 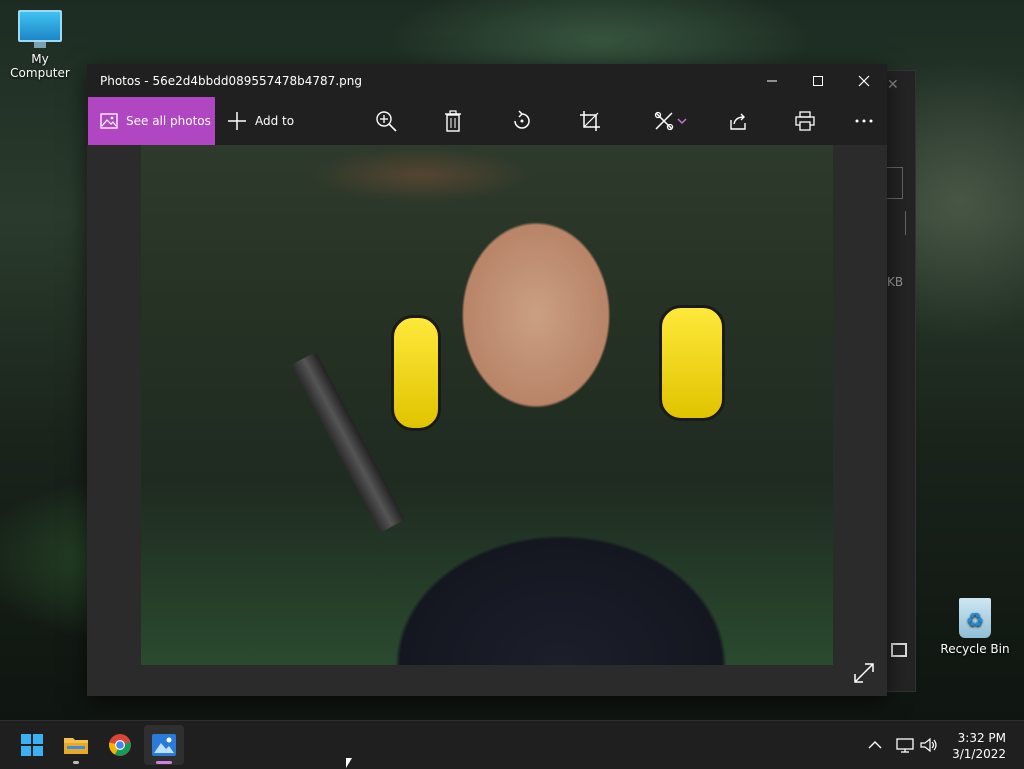 I want to click on rotate-button, so click(x=522, y=121).